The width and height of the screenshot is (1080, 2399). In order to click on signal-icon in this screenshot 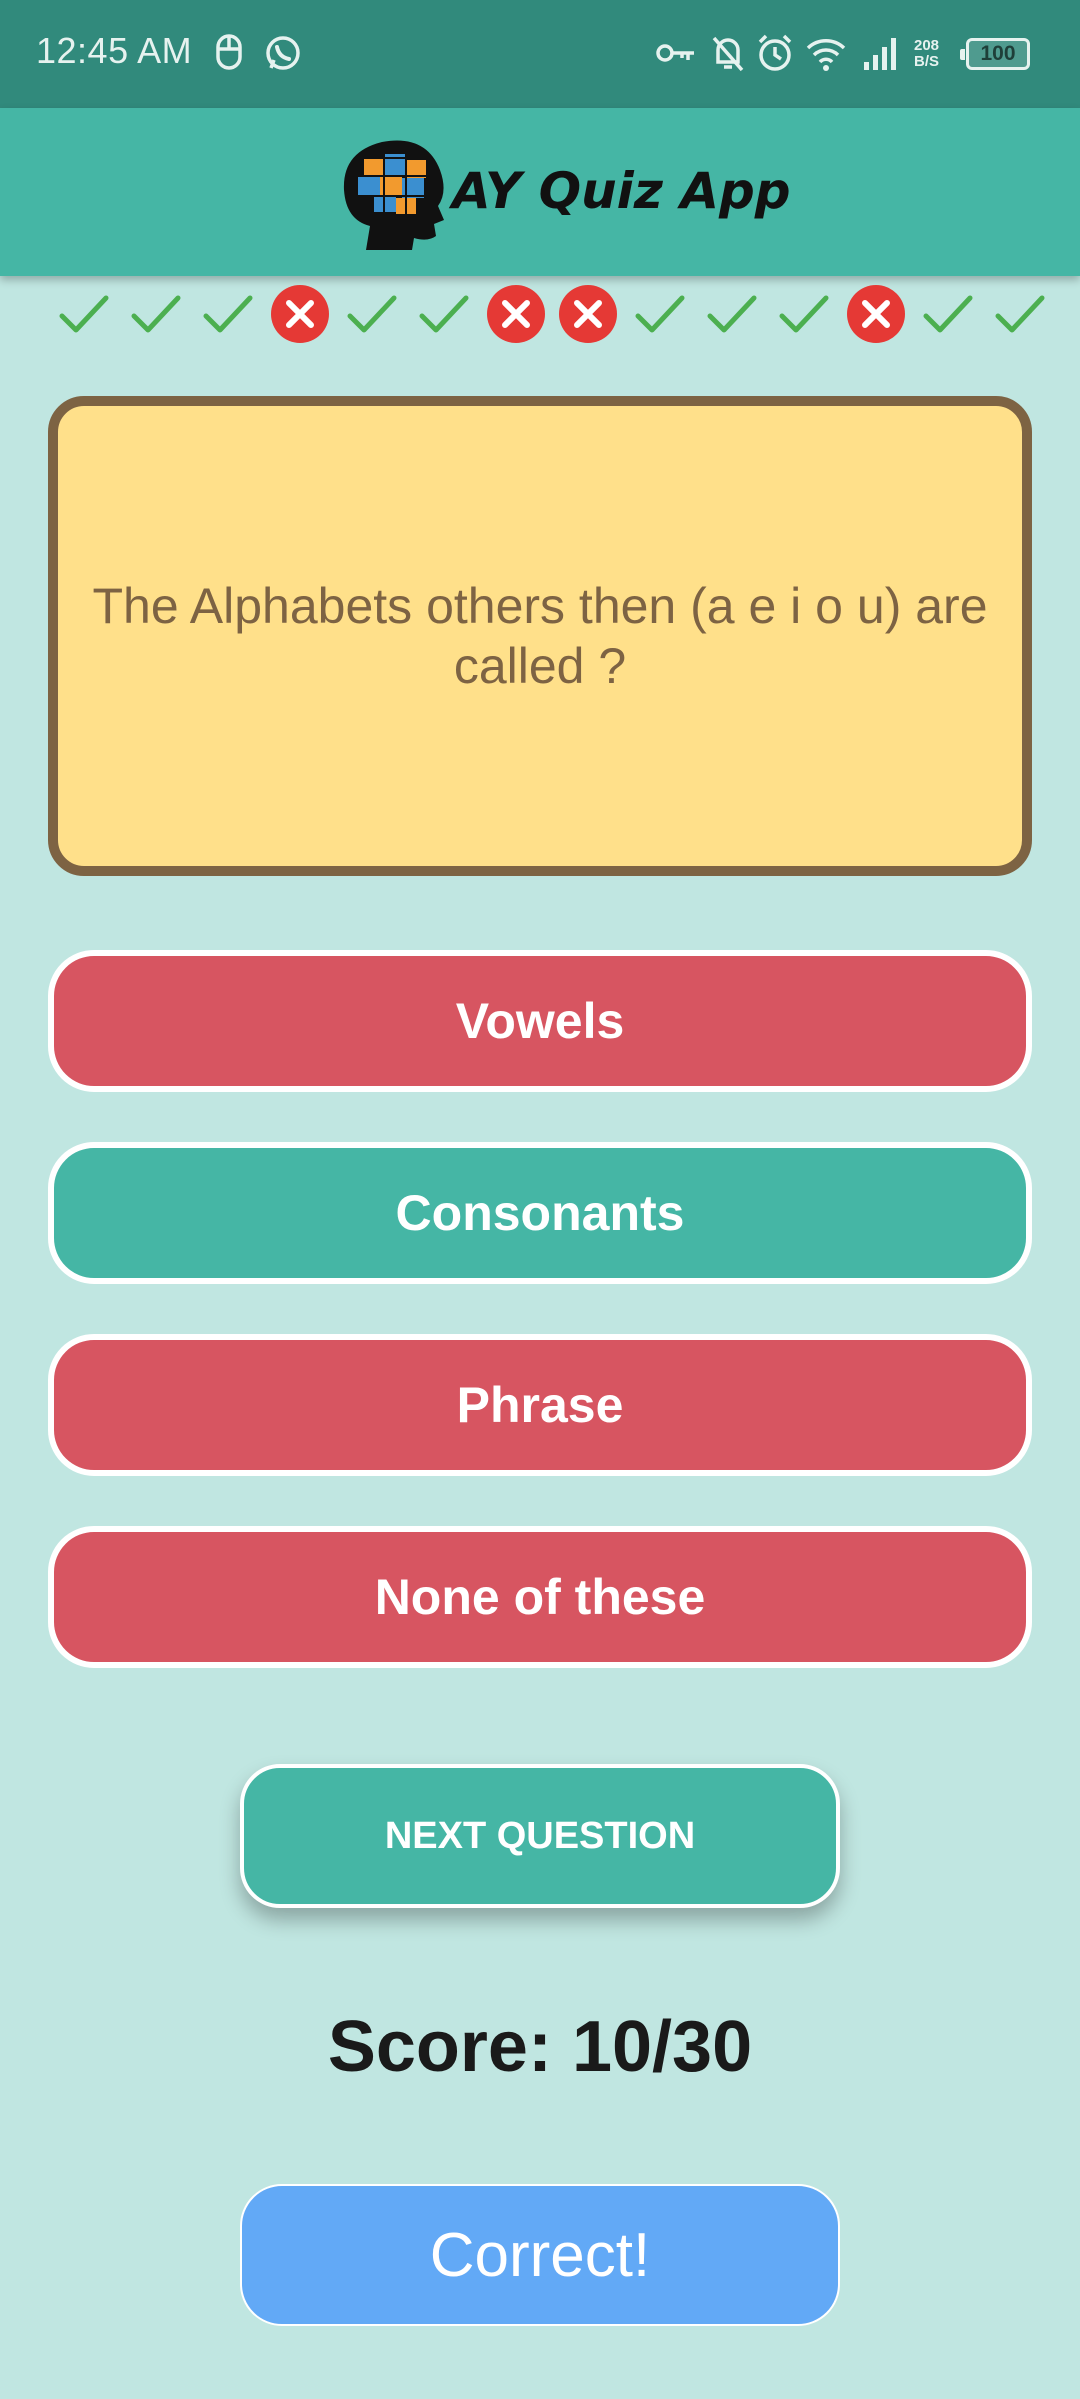, I will do `click(882, 55)`.